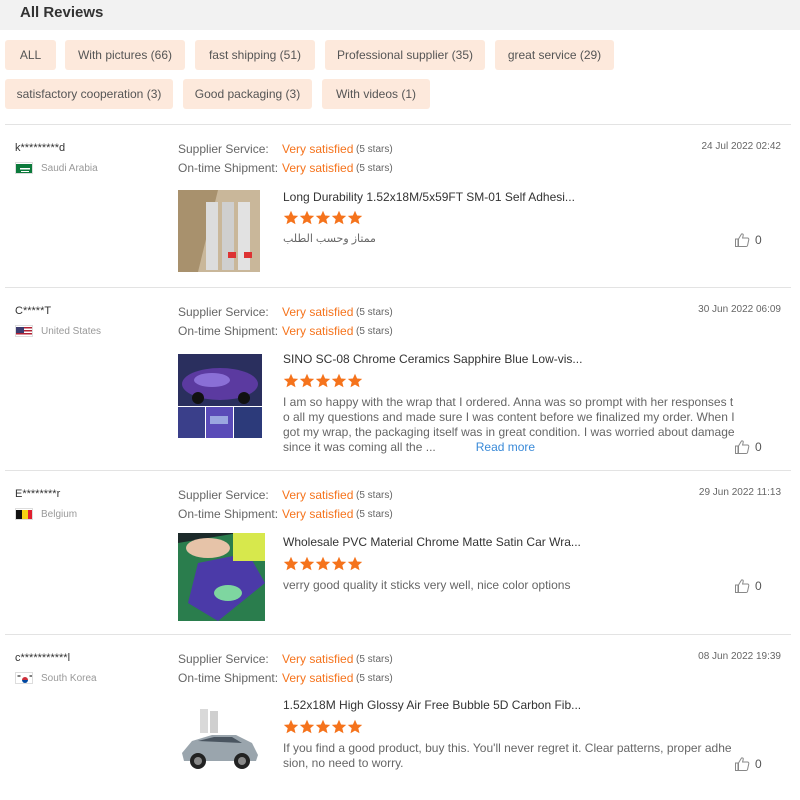 The image size is (800, 800). Describe the element at coordinates (38, 494) in the screenshot. I see `reviewer-name: E********r` at that location.